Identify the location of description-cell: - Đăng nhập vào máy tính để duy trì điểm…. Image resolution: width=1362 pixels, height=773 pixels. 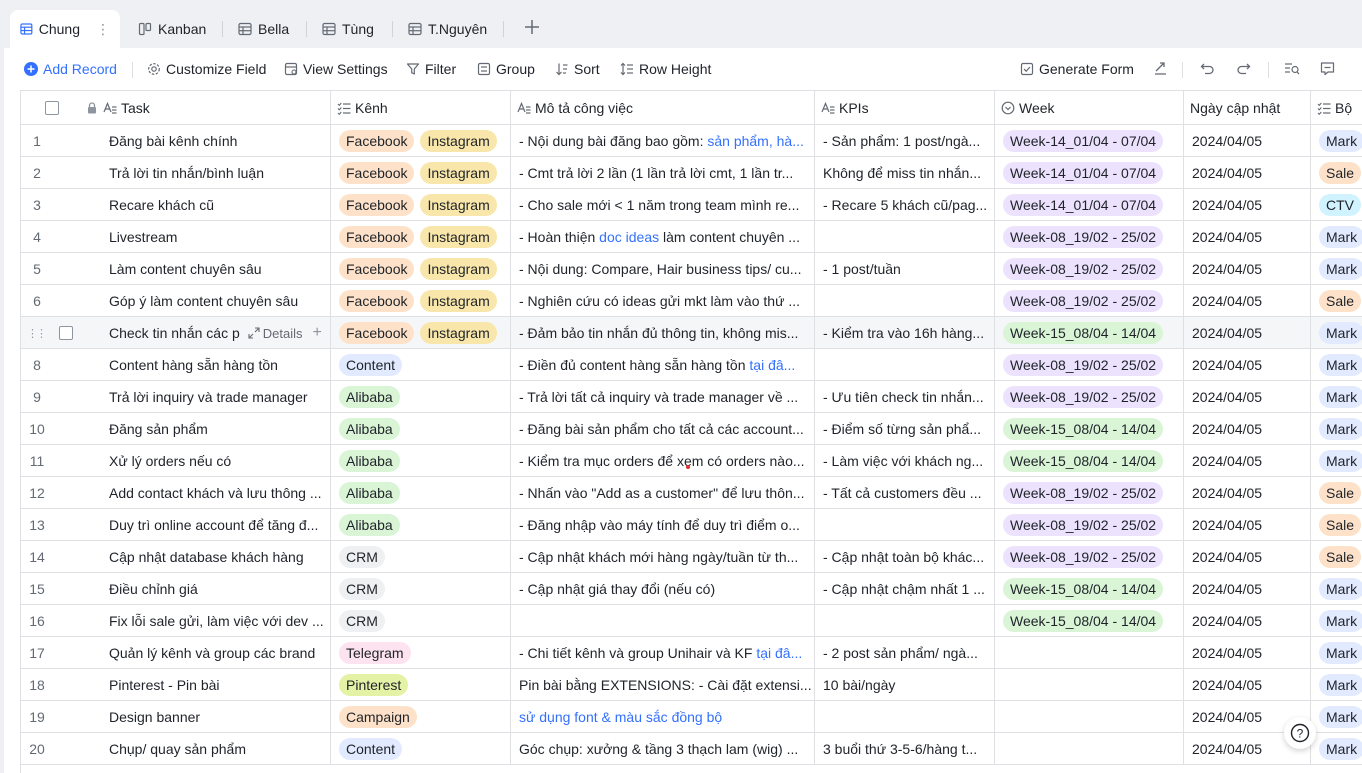
(663, 525).